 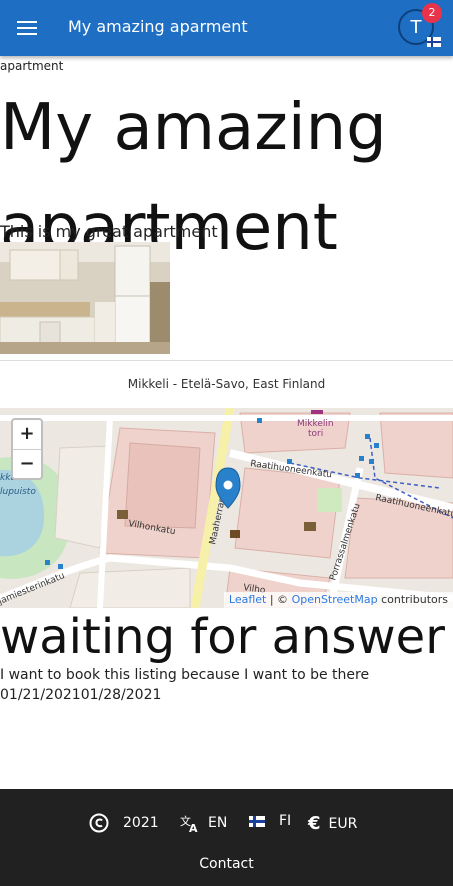 What do you see at coordinates (218, 823) in the screenshot?
I see `language-en-label: EN` at bounding box center [218, 823].